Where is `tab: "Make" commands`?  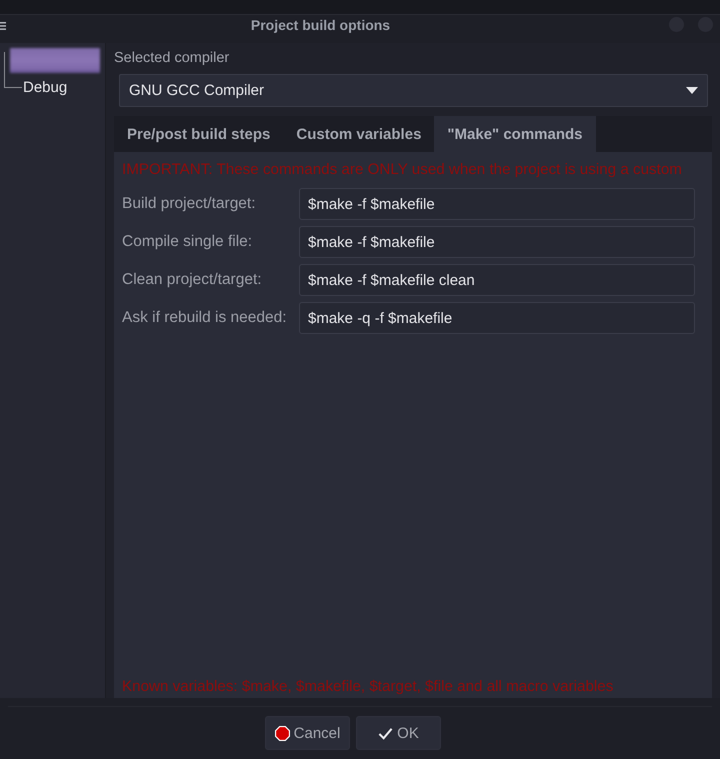 tab: "Make" commands is located at coordinates (515, 134).